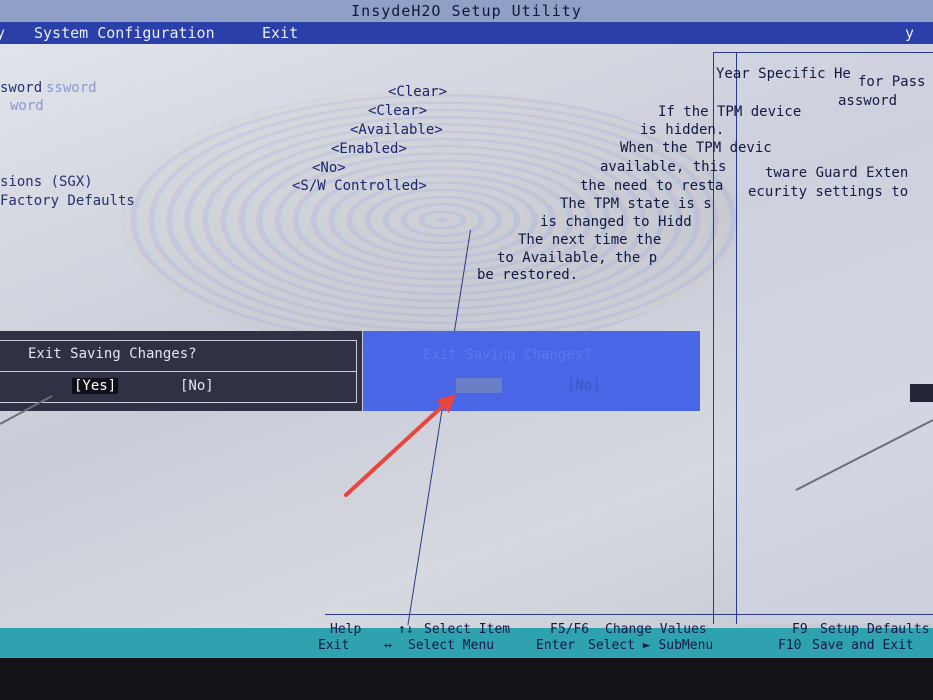 This screenshot has height=700, width=933. Describe the element at coordinates (656, 629) in the screenshot. I see `footer-action-change-values: Change Values` at that location.